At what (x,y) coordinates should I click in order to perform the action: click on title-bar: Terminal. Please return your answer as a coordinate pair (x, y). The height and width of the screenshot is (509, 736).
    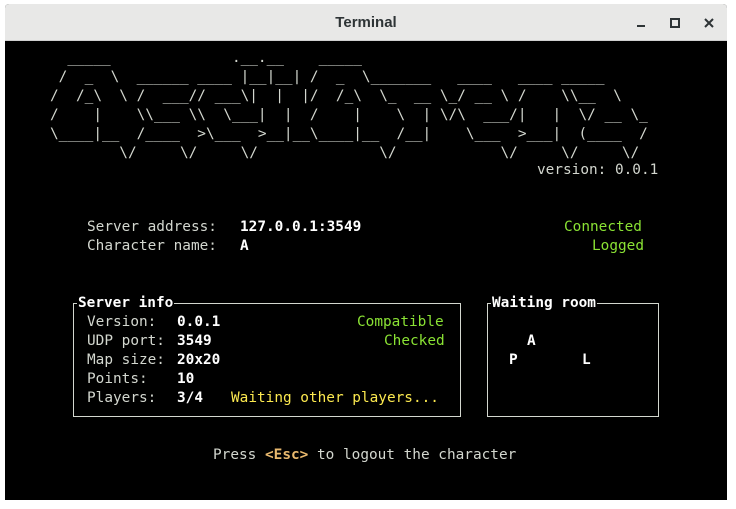
    Looking at the image, I should click on (366, 22).